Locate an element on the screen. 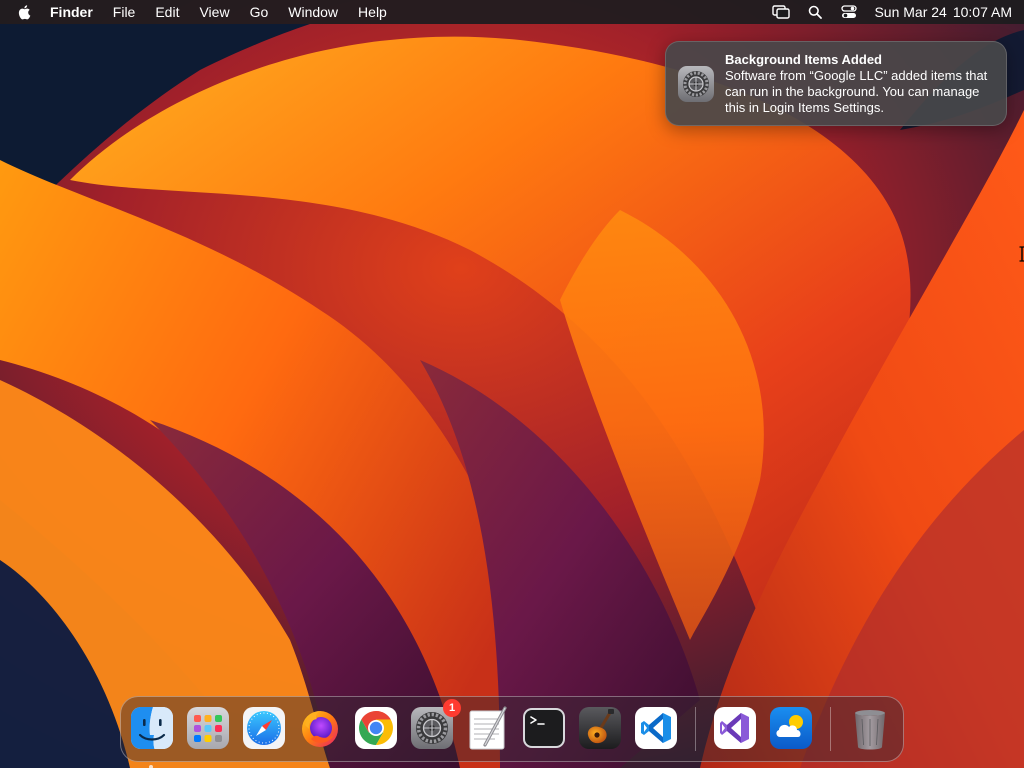 The image size is (1024, 768). chrome-icon is located at coordinates (376, 728).